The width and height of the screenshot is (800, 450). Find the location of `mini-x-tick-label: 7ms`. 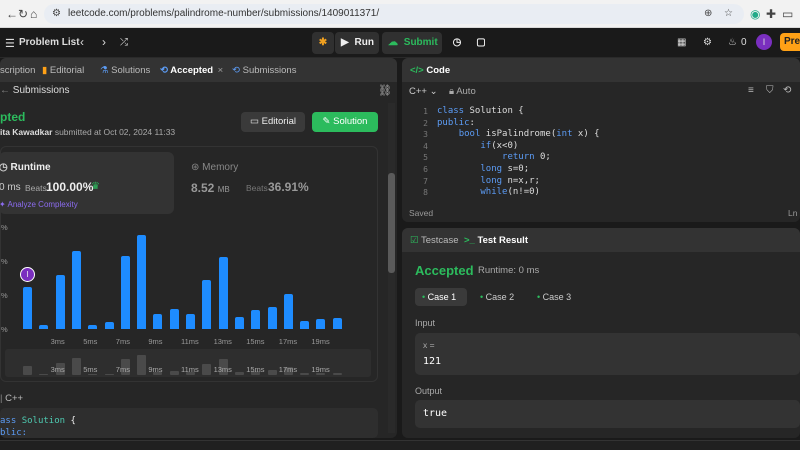

mini-x-tick-label: 7ms is located at coordinates (122, 369).